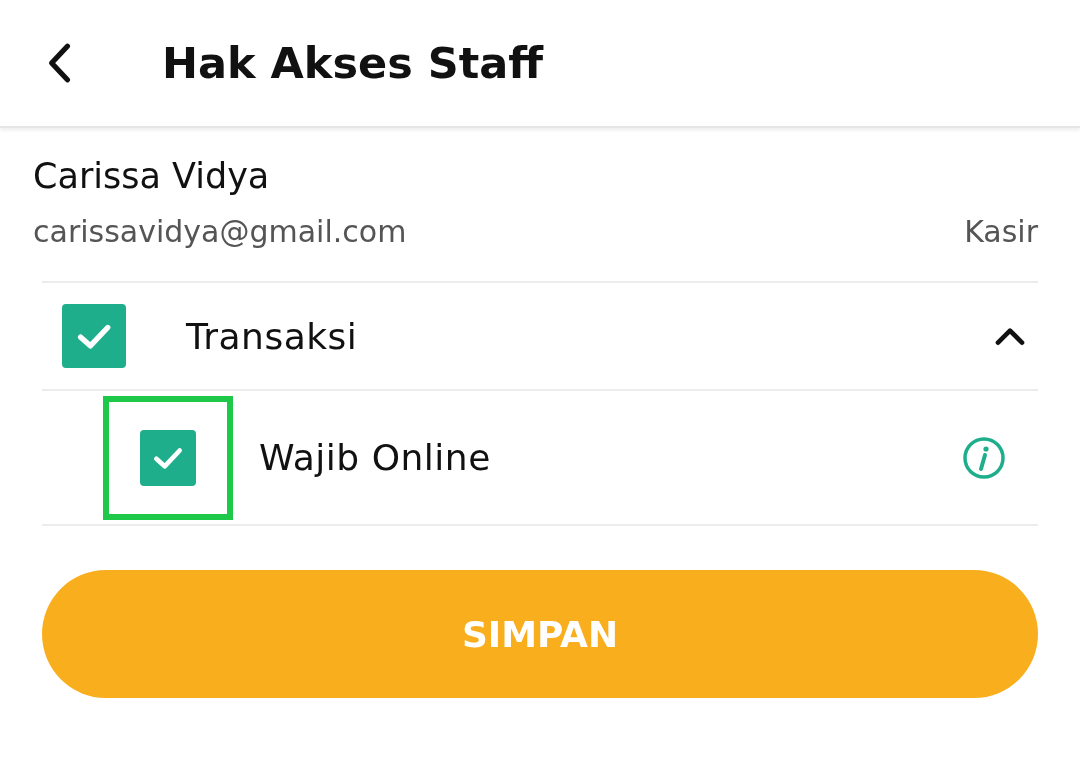 The image size is (1080, 764). I want to click on info-icon, so click(984, 457).